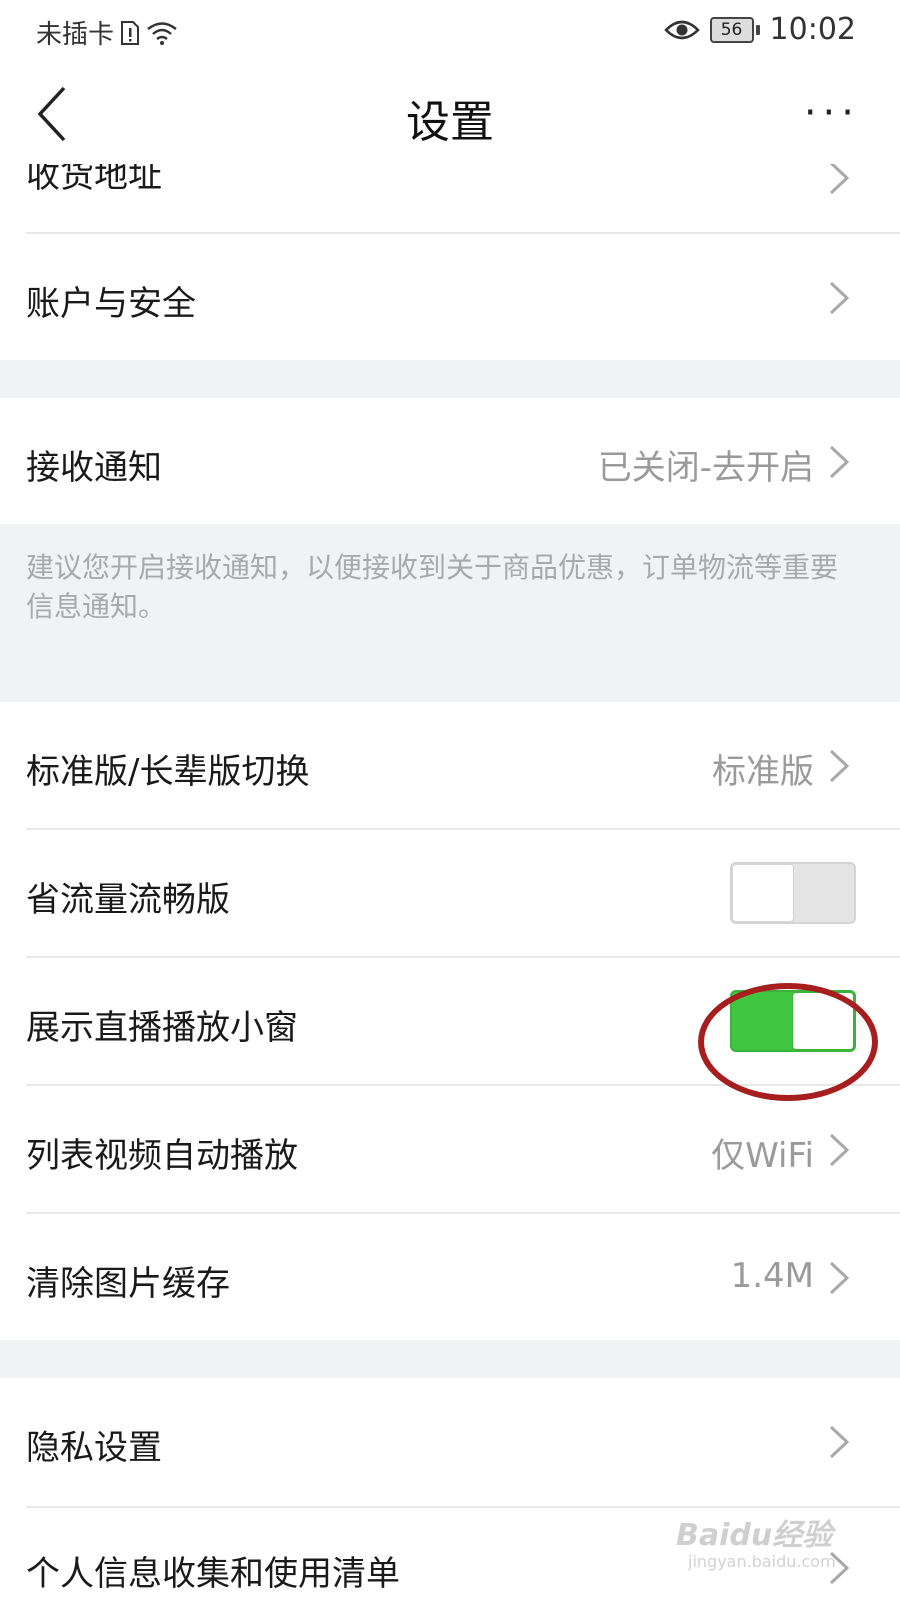 Image resolution: width=900 pixels, height=1600 pixels. I want to click on notifications-status: 已关闭-去开启, so click(705, 468).